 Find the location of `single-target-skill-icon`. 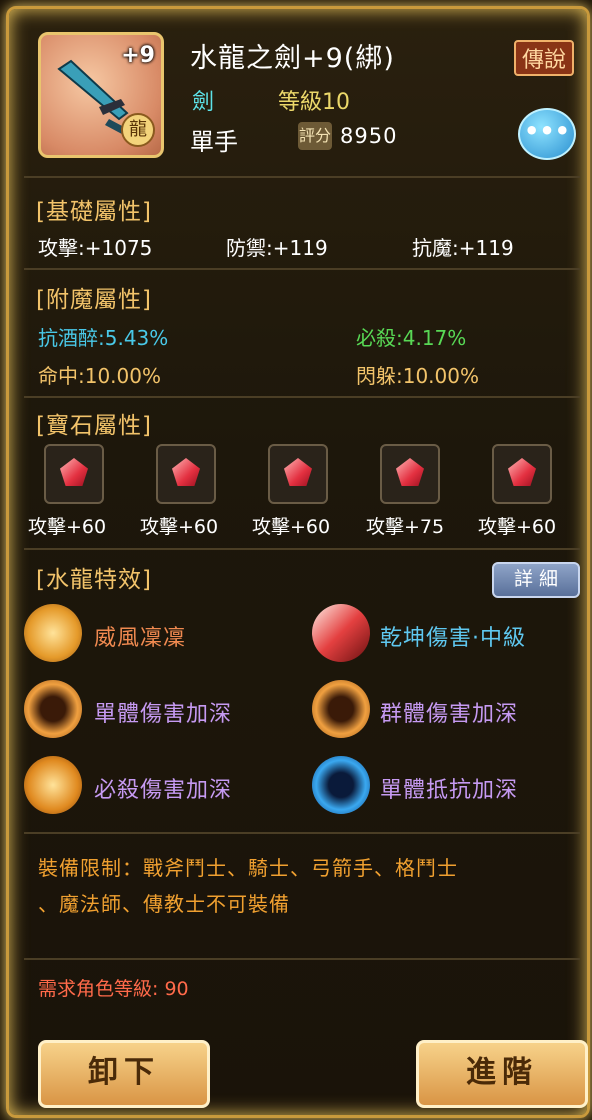

single-target-skill-icon is located at coordinates (53, 709).